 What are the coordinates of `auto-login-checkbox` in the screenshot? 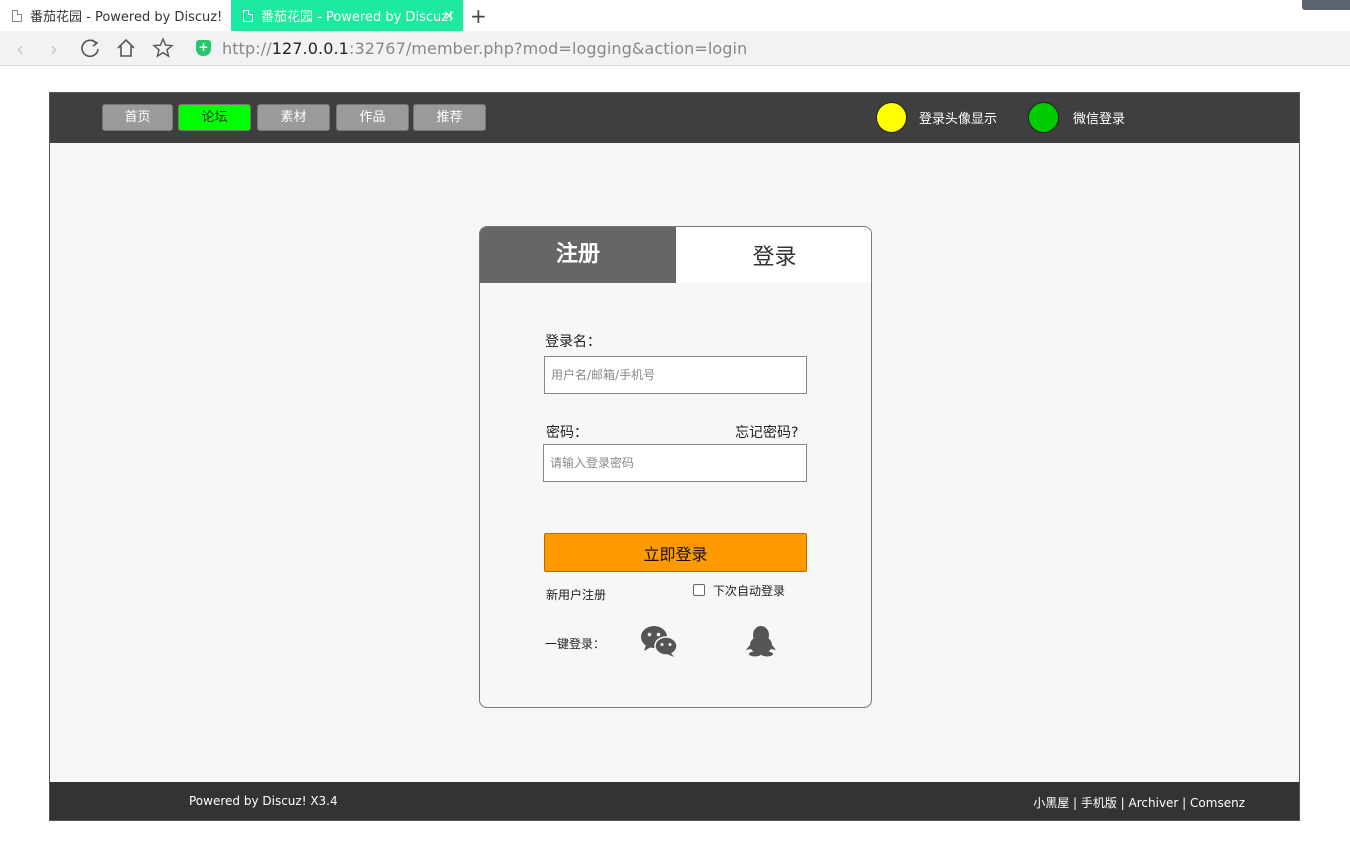 It's located at (699, 590).